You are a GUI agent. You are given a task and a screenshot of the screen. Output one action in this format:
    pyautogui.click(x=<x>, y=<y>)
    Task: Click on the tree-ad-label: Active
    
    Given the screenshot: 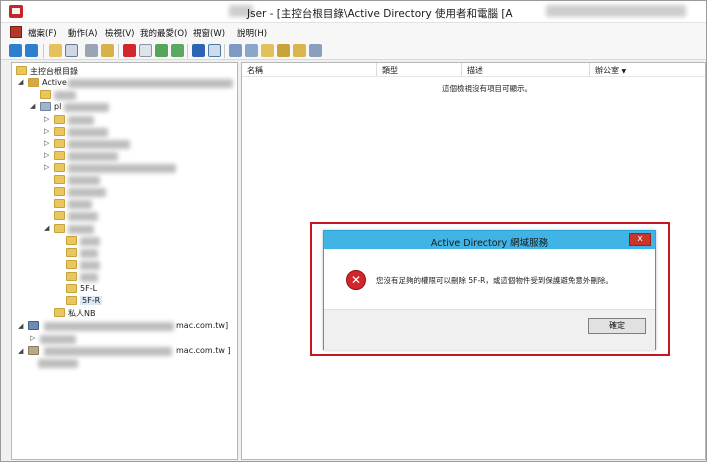 What is the action you would take?
    pyautogui.click(x=54, y=82)
    